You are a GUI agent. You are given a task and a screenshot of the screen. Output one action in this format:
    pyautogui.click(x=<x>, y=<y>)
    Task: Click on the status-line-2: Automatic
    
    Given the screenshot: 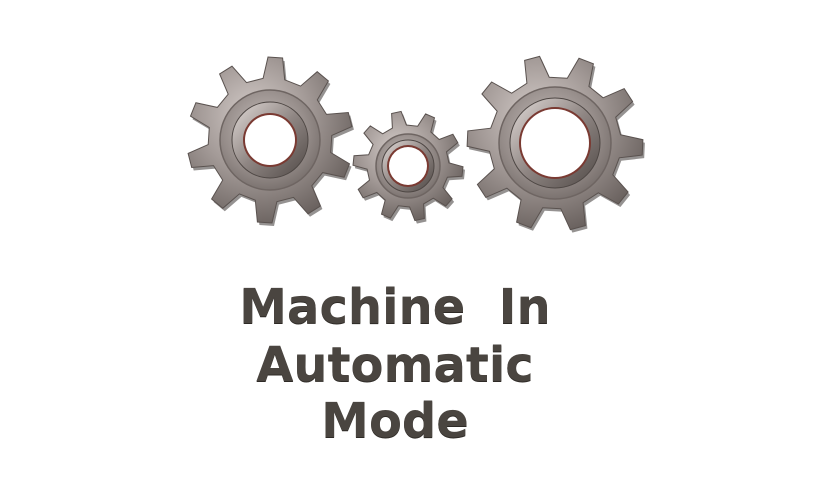 What is the action you would take?
    pyautogui.click(x=395, y=365)
    